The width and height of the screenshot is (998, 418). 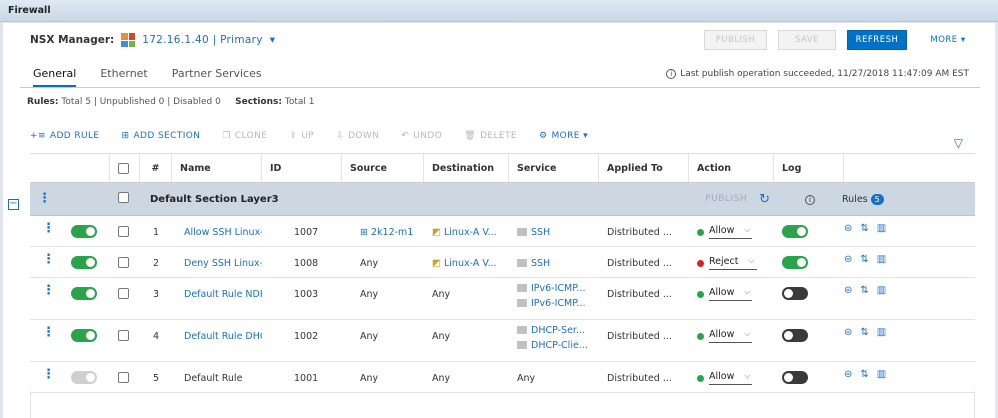 What do you see at coordinates (644, 168) in the screenshot?
I see `col-applied-to: Applied To` at bounding box center [644, 168].